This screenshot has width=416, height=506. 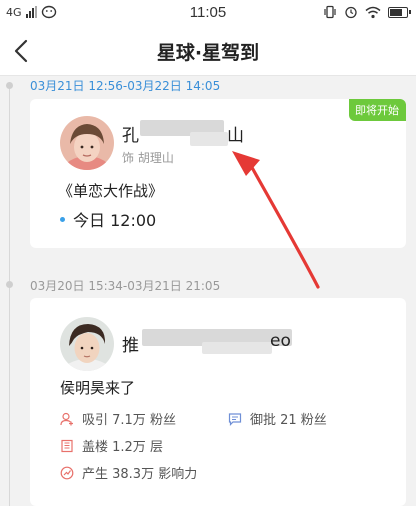 What do you see at coordinates (280, 341) in the screenshot?
I see `star-name-end: eo` at bounding box center [280, 341].